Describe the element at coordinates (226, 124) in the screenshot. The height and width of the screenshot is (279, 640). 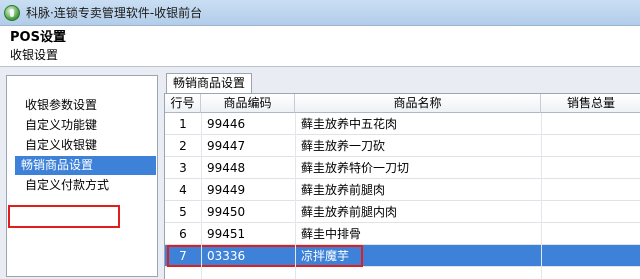
I see `product-code: 99446` at that location.